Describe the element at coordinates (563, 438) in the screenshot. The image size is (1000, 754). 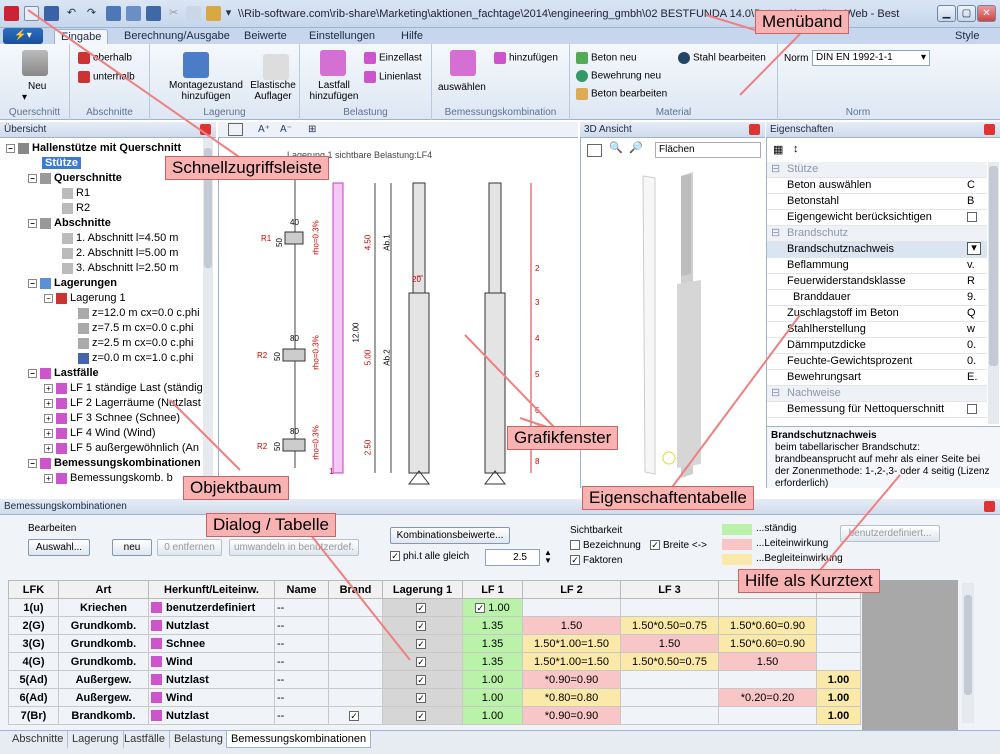
I see `callout-grafikfenster: Grafikfenster` at that location.